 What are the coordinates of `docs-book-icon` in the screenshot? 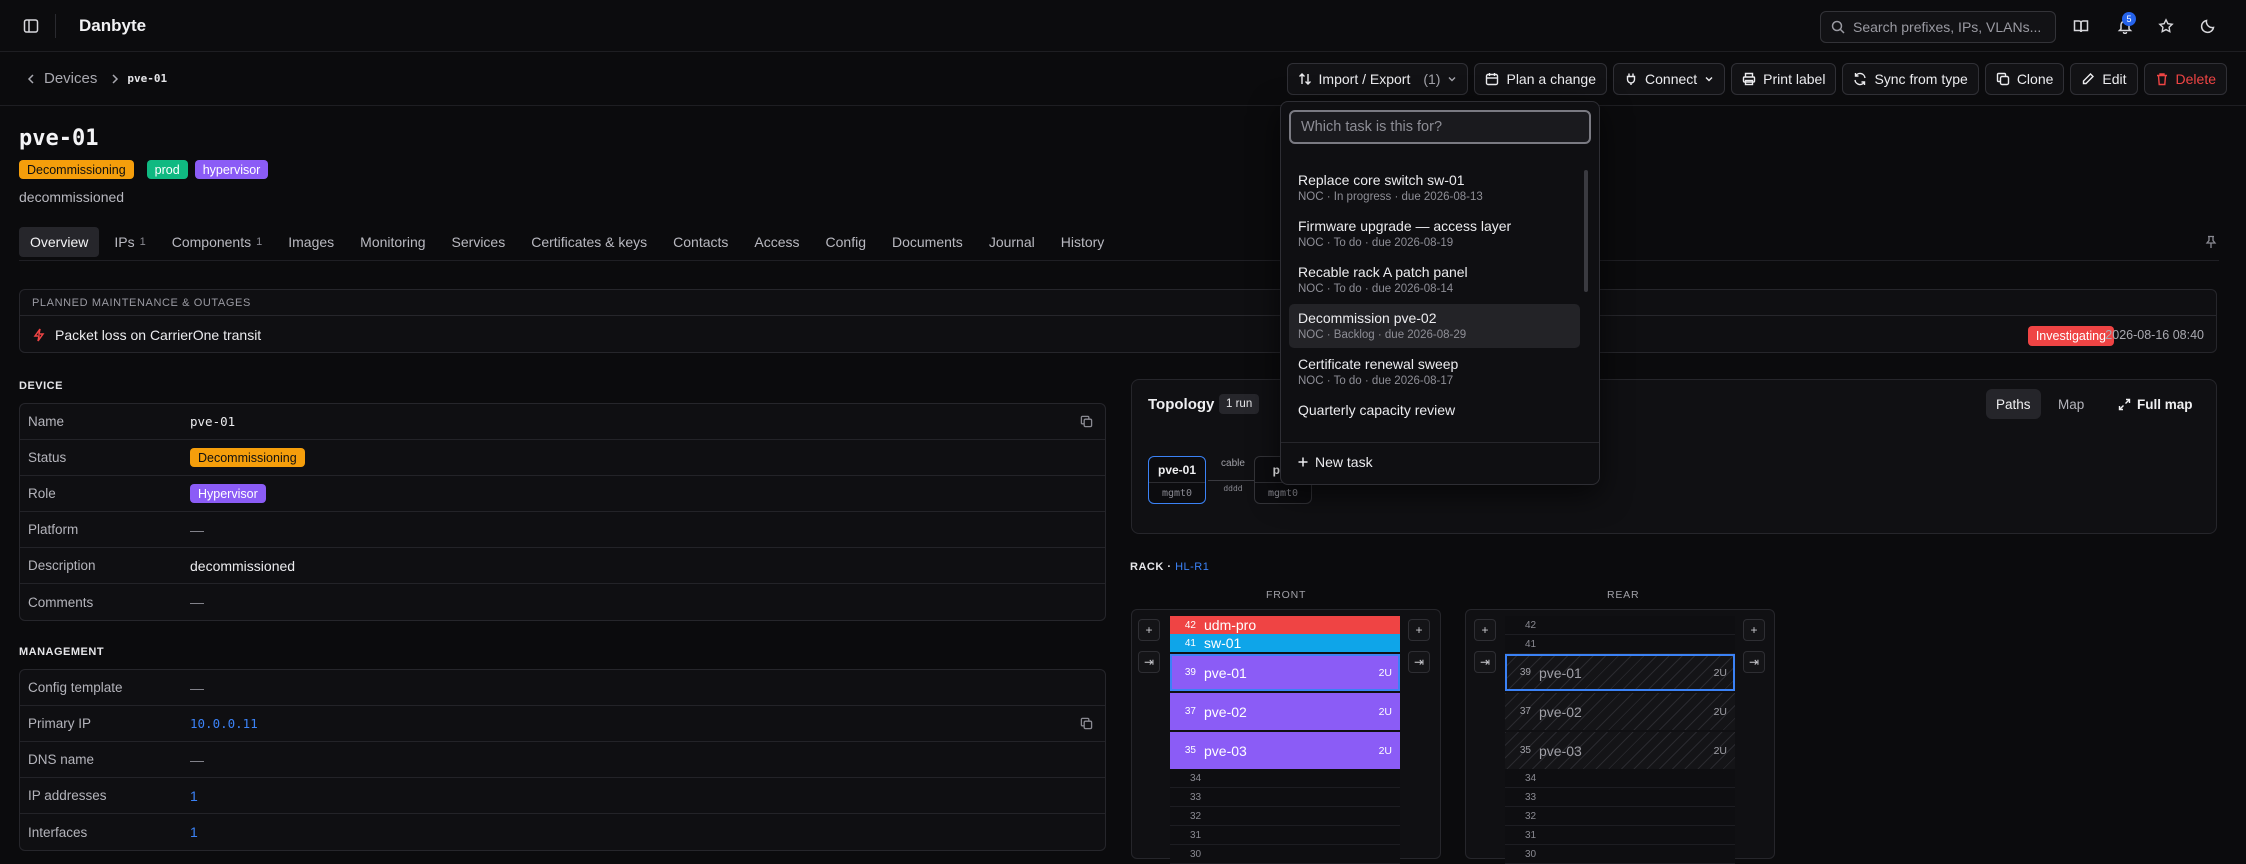 It's located at (2081, 26).